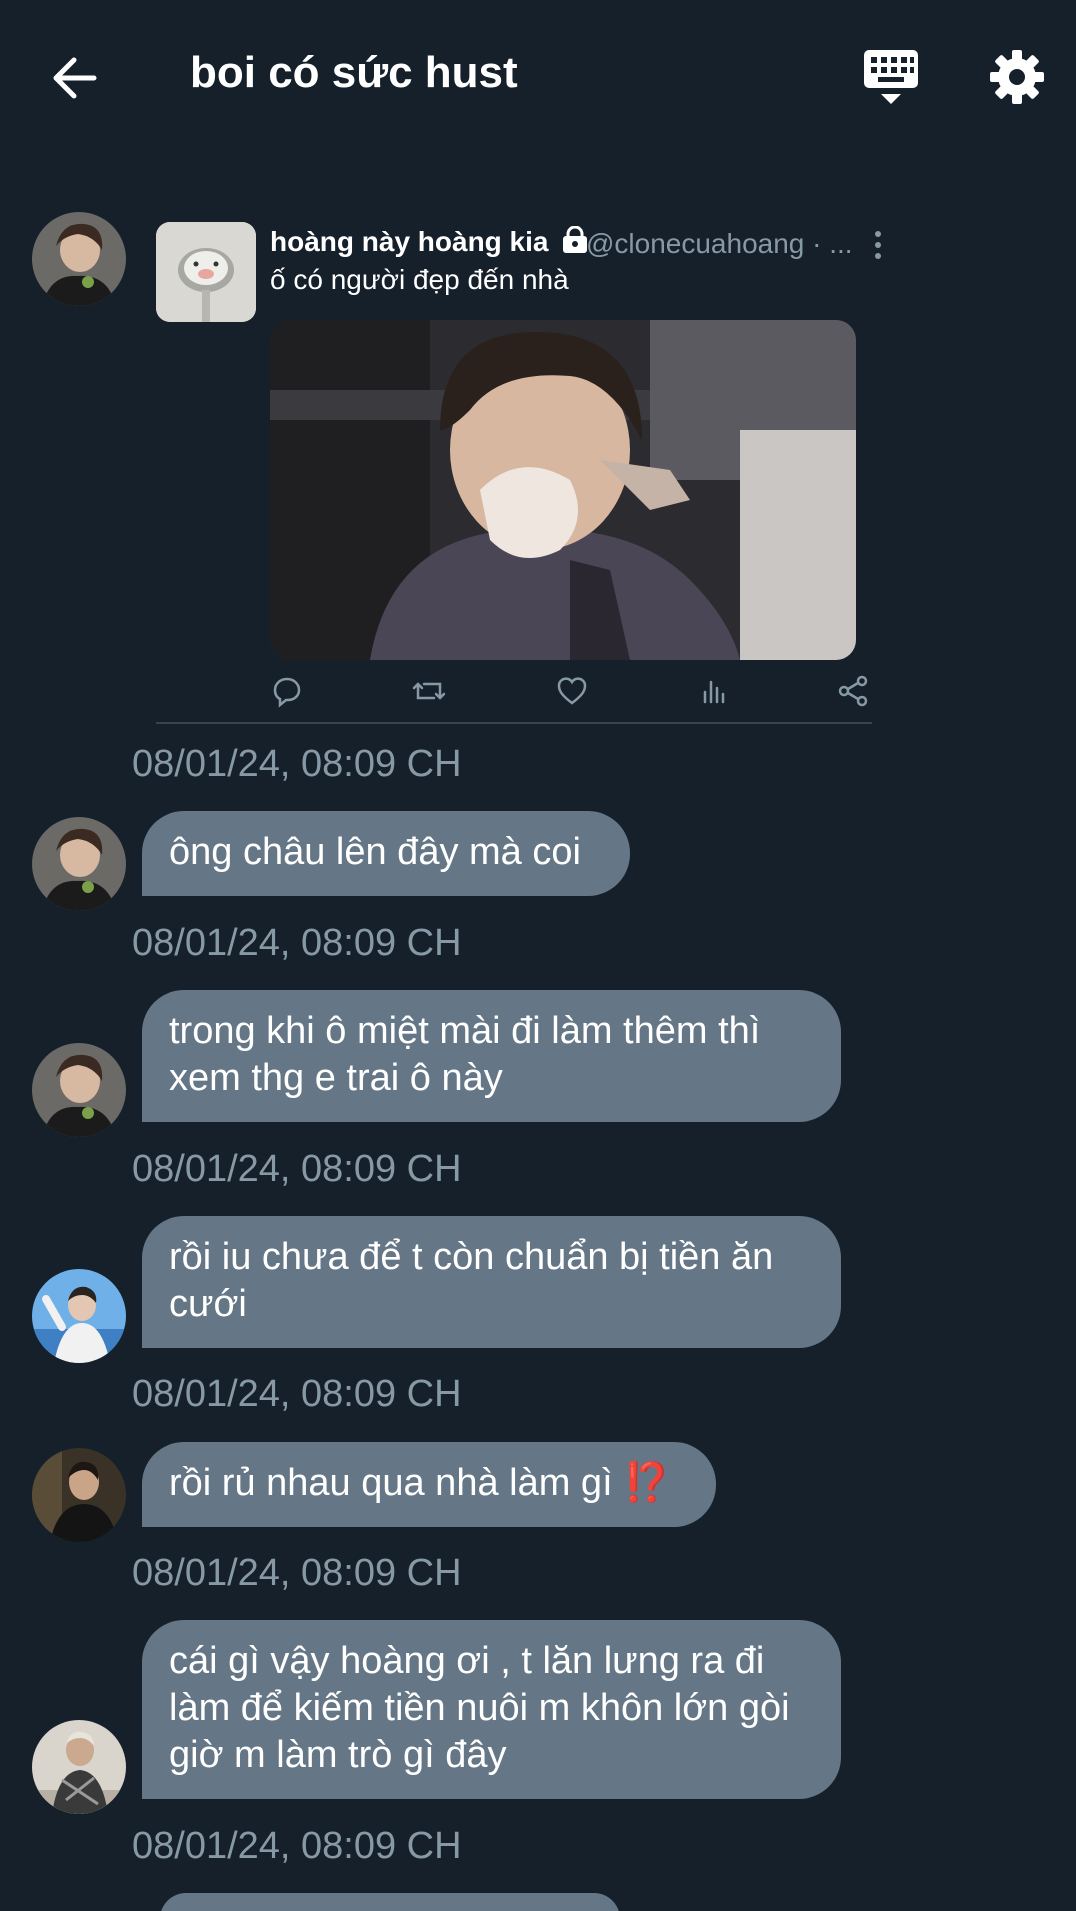  Describe the element at coordinates (563, 490) in the screenshot. I see `tweet-media-image` at that location.